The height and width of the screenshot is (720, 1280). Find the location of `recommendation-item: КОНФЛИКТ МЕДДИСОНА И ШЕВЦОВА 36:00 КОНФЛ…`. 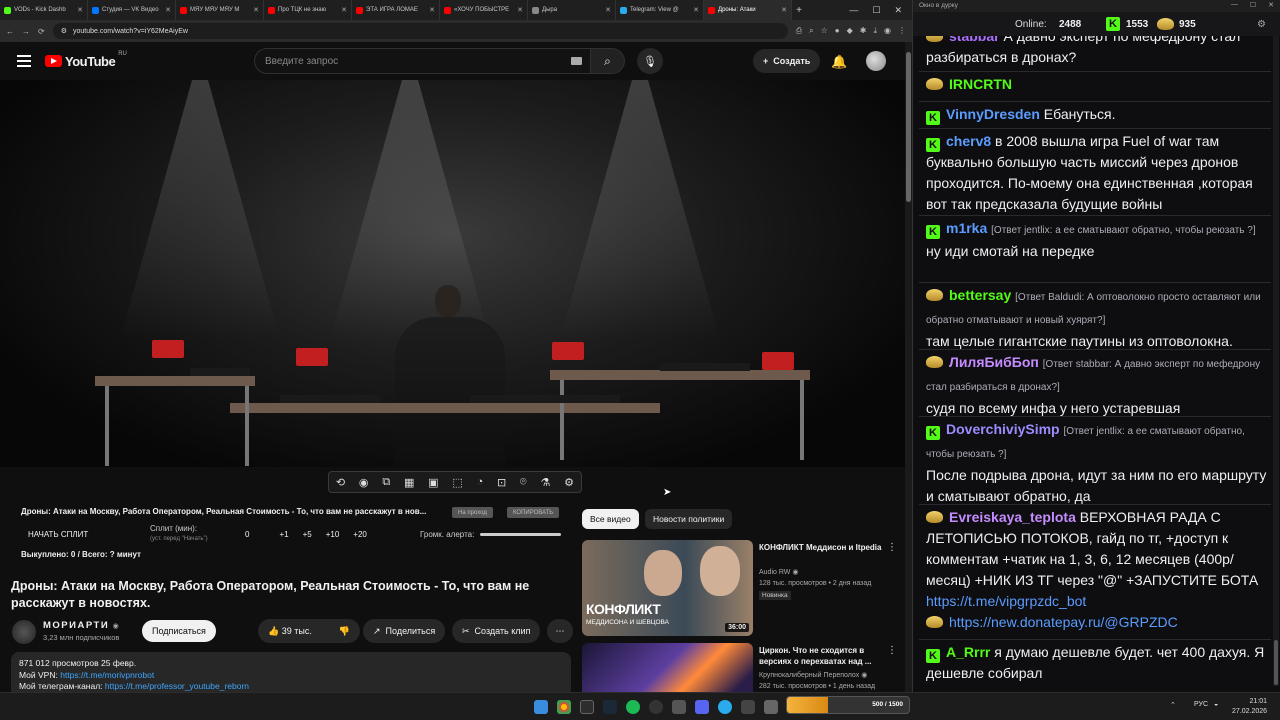

recommendation-item: КОНФЛИКТ МЕДДИСОНА И ШЕВЦОВА 36:00 КОНФЛ… is located at coordinates (743, 589).